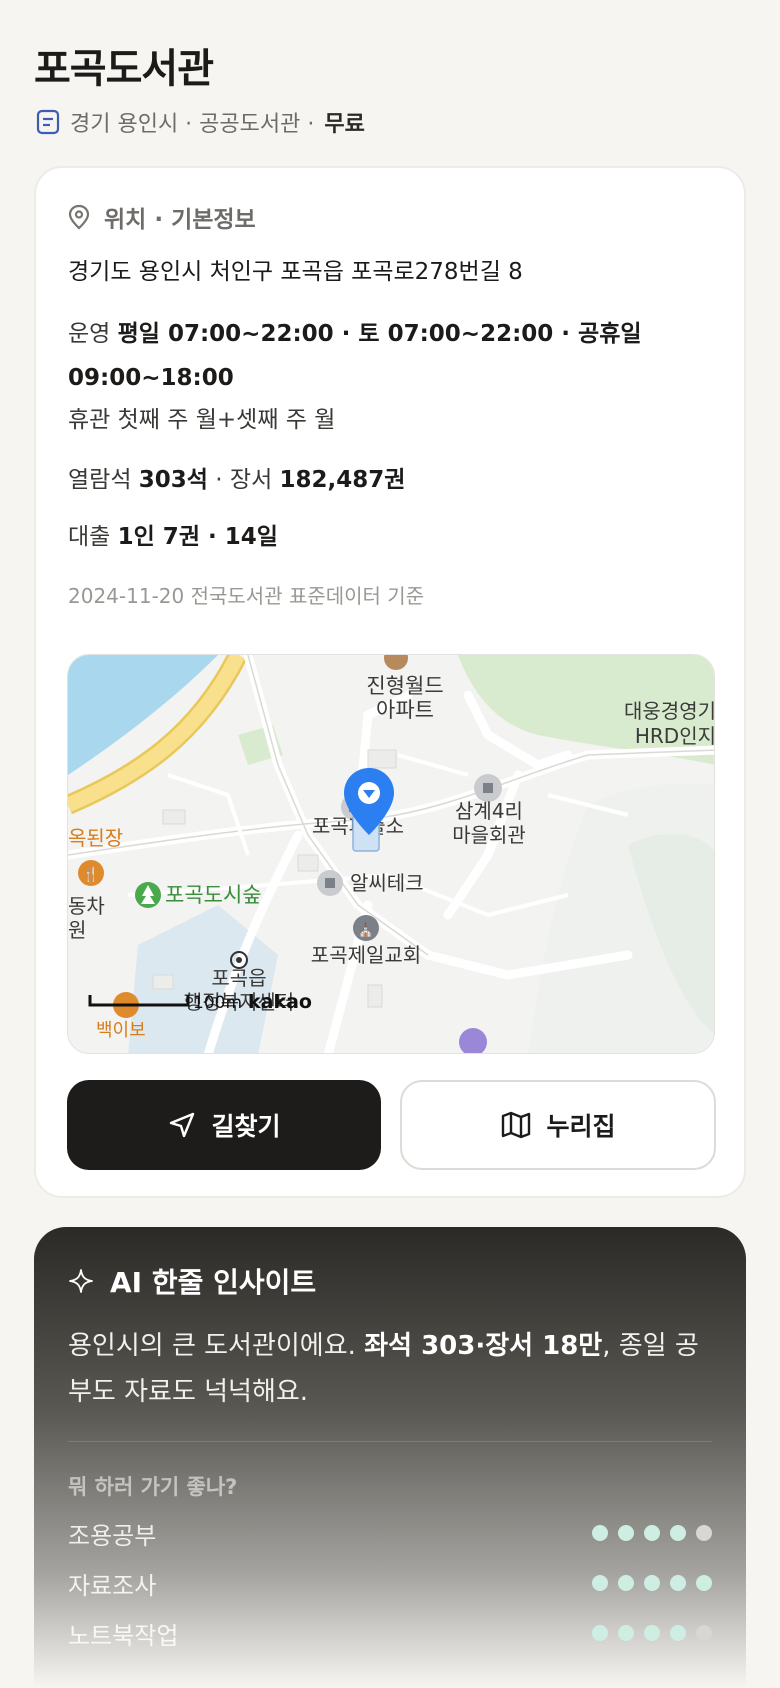 The height and width of the screenshot is (1688, 780). I want to click on map-label-hrd: 대웅경영기, so click(669, 711).